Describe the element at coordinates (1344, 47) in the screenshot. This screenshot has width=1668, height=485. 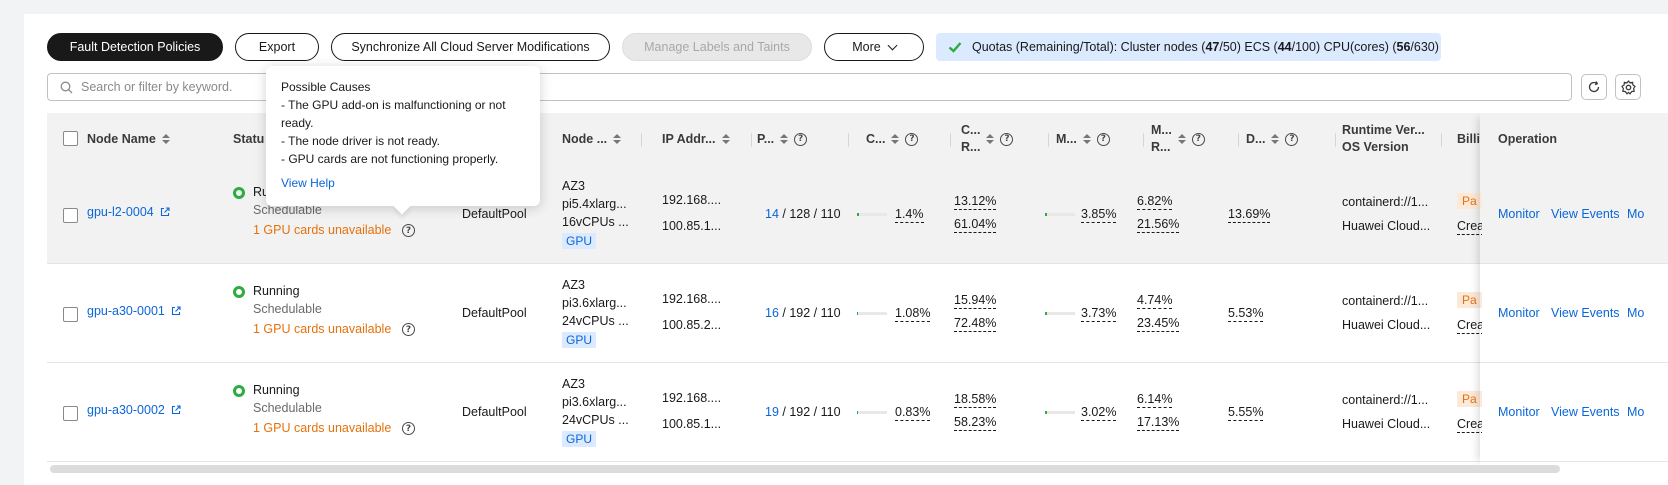
I see `quota-ecs-total: /100) CPU(cores) (` at that location.